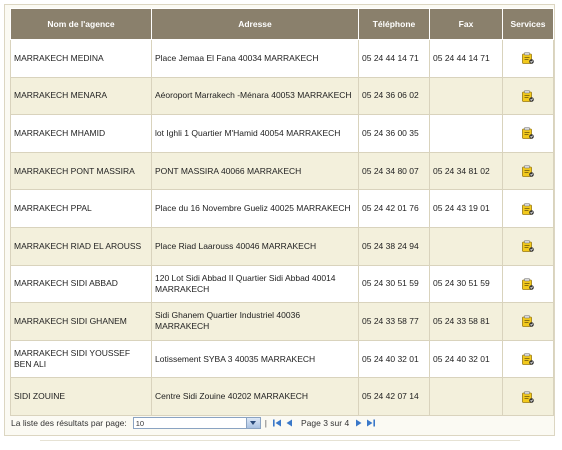 This screenshot has height=450, width=562. What do you see at coordinates (255, 396) in the screenshot?
I see `agency-address: Centre Sidi Zouine 40202 MARRAKECH` at bounding box center [255, 396].